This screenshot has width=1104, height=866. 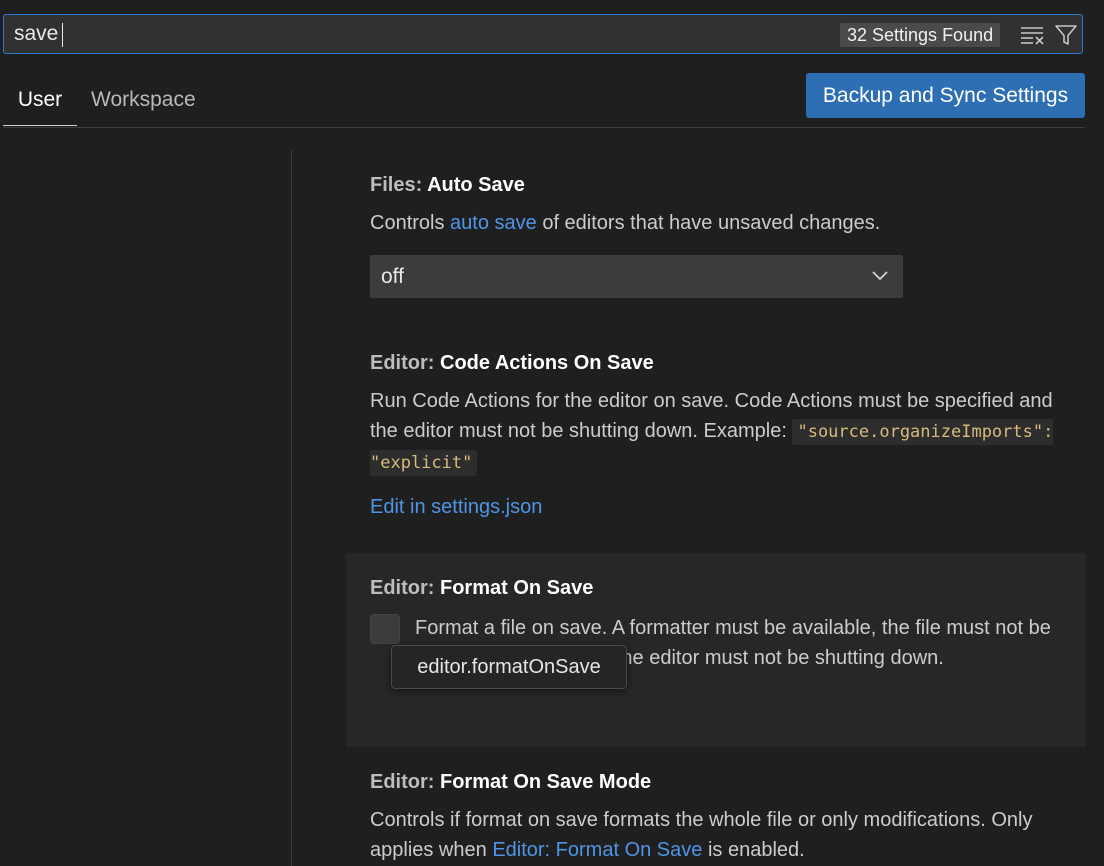 What do you see at coordinates (476, 185) in the screenshot?
I see `setting-name: Auto Save` at bounding box center [476, 185].